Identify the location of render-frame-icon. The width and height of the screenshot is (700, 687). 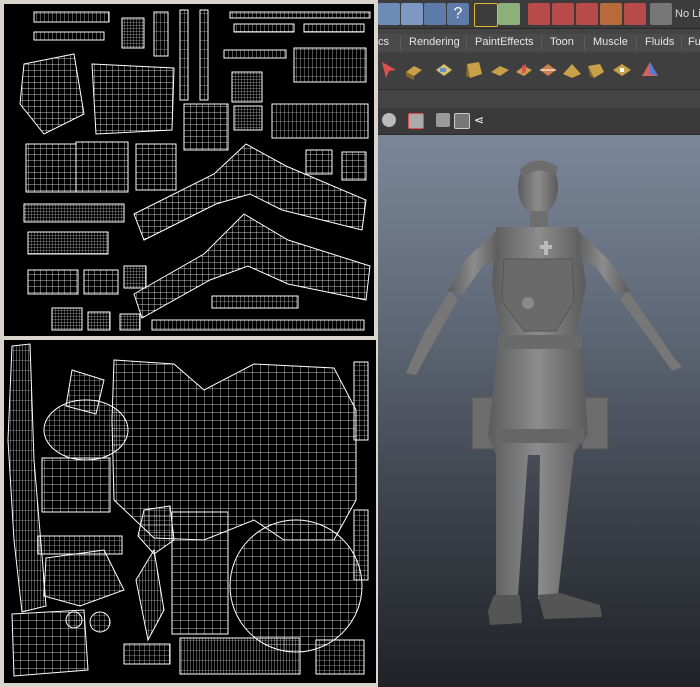
(539, 14).